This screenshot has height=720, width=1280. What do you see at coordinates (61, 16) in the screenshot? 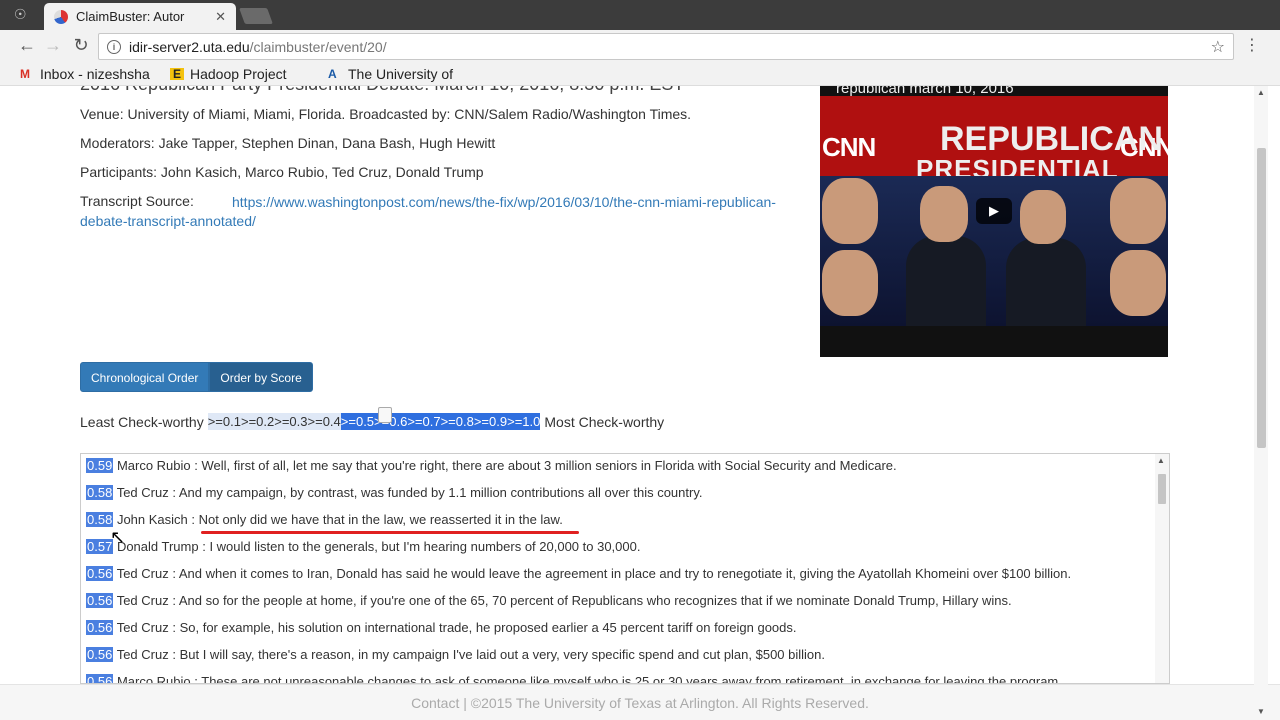
I see `favicon-icon` at bounding box center [61, 16].